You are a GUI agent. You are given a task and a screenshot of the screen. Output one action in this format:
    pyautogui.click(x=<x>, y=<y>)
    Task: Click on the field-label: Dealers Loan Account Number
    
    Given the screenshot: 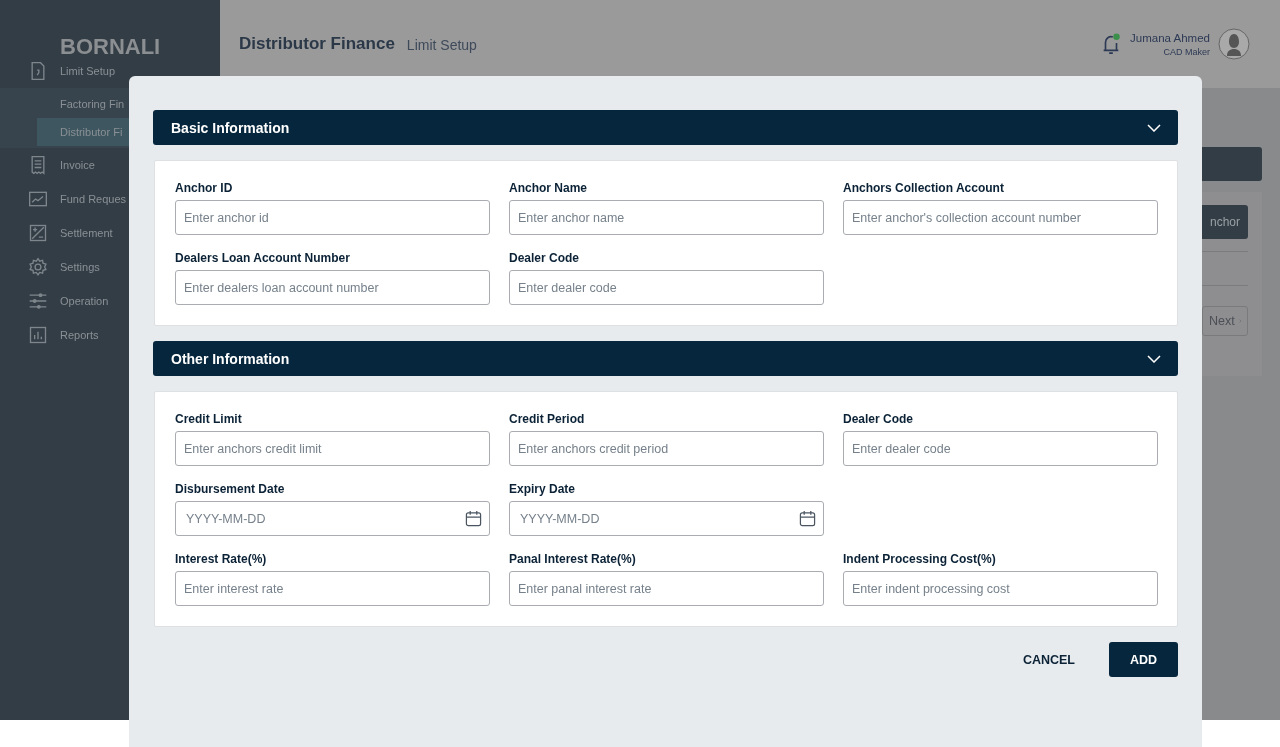 What is the action you would take?
    pyautogui.click(x=263, y=258)
    